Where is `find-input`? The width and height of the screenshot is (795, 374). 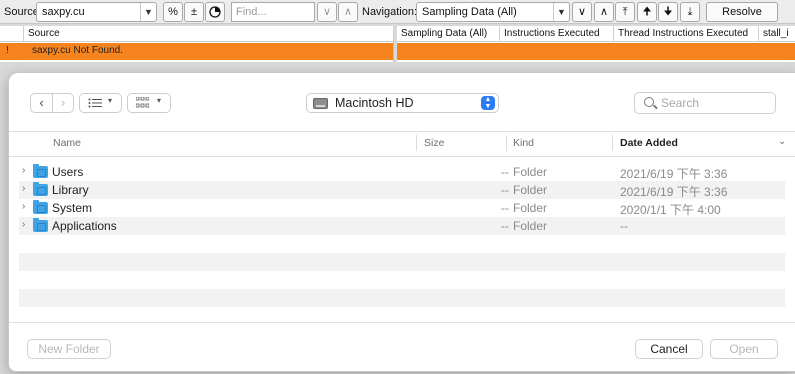 find-input is located at coordinates (273, 12).